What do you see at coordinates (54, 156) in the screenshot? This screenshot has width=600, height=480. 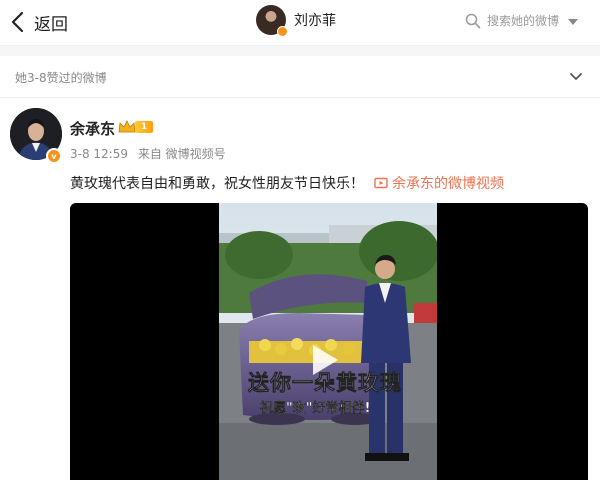 I see `author-verified-icon: v` at bounding box center [54, 156].